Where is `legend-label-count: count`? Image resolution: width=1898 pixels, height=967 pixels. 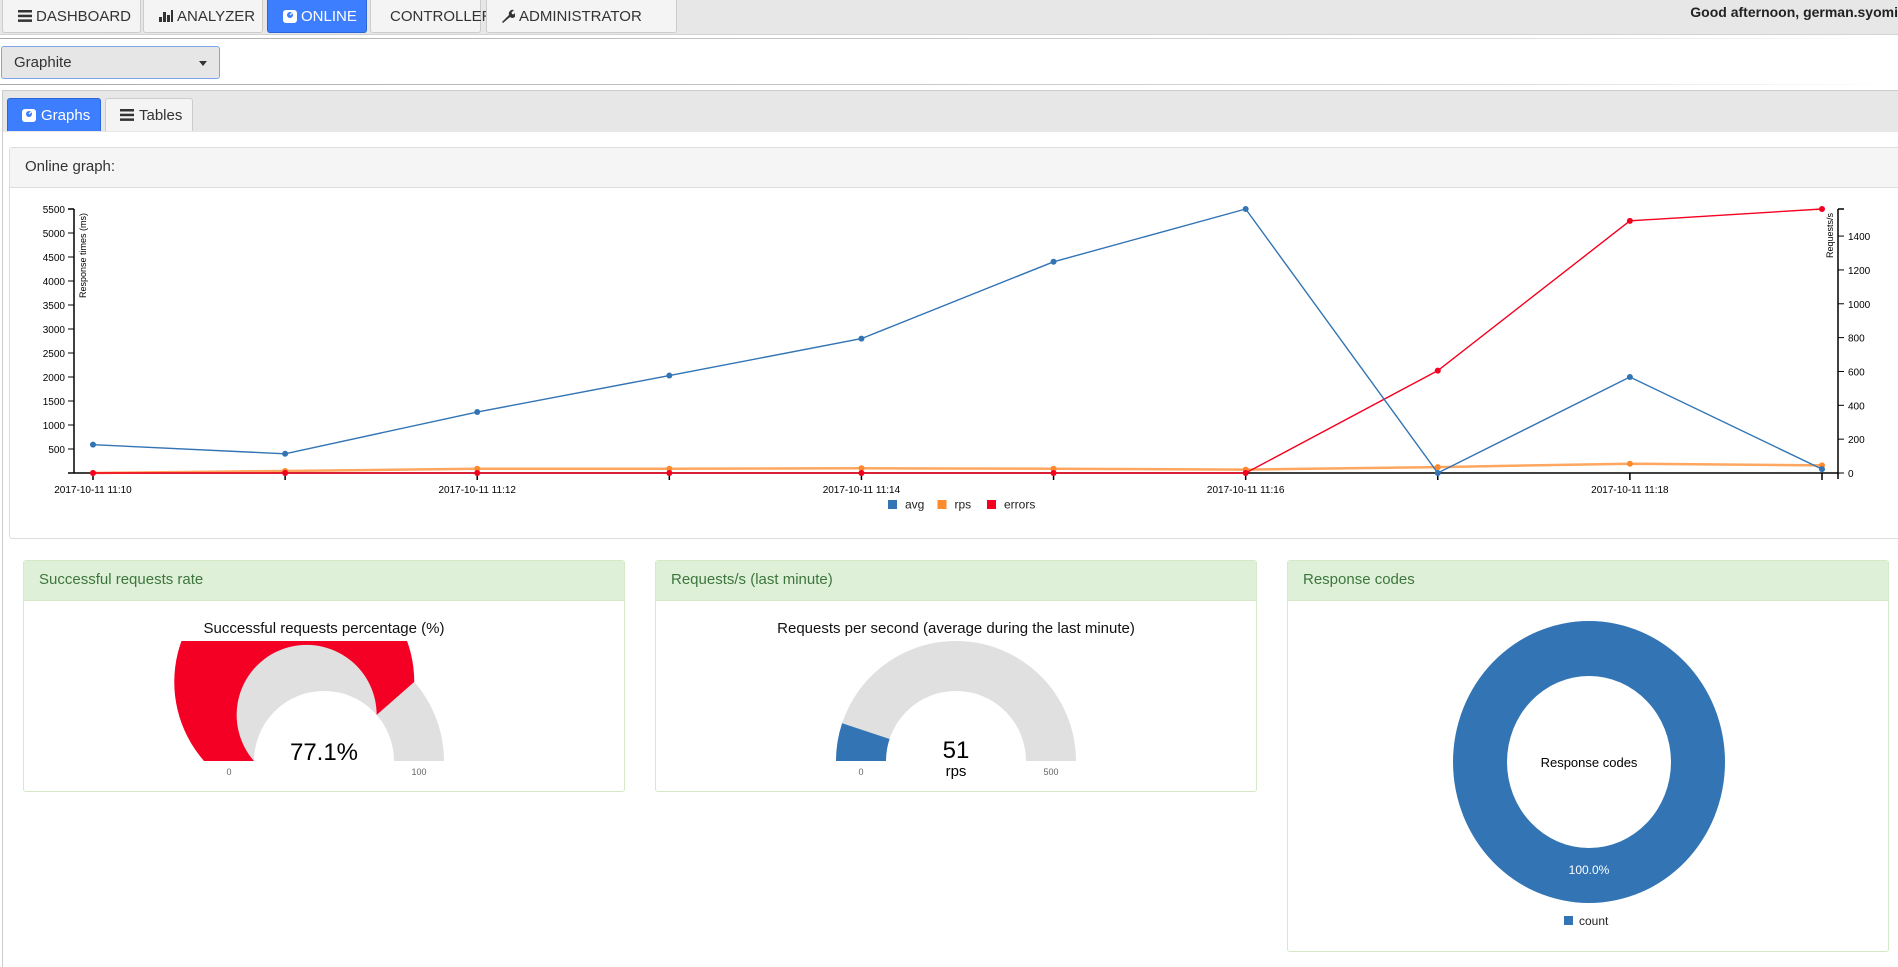
legend-label-count: count is located at coordinates (1594, 921).